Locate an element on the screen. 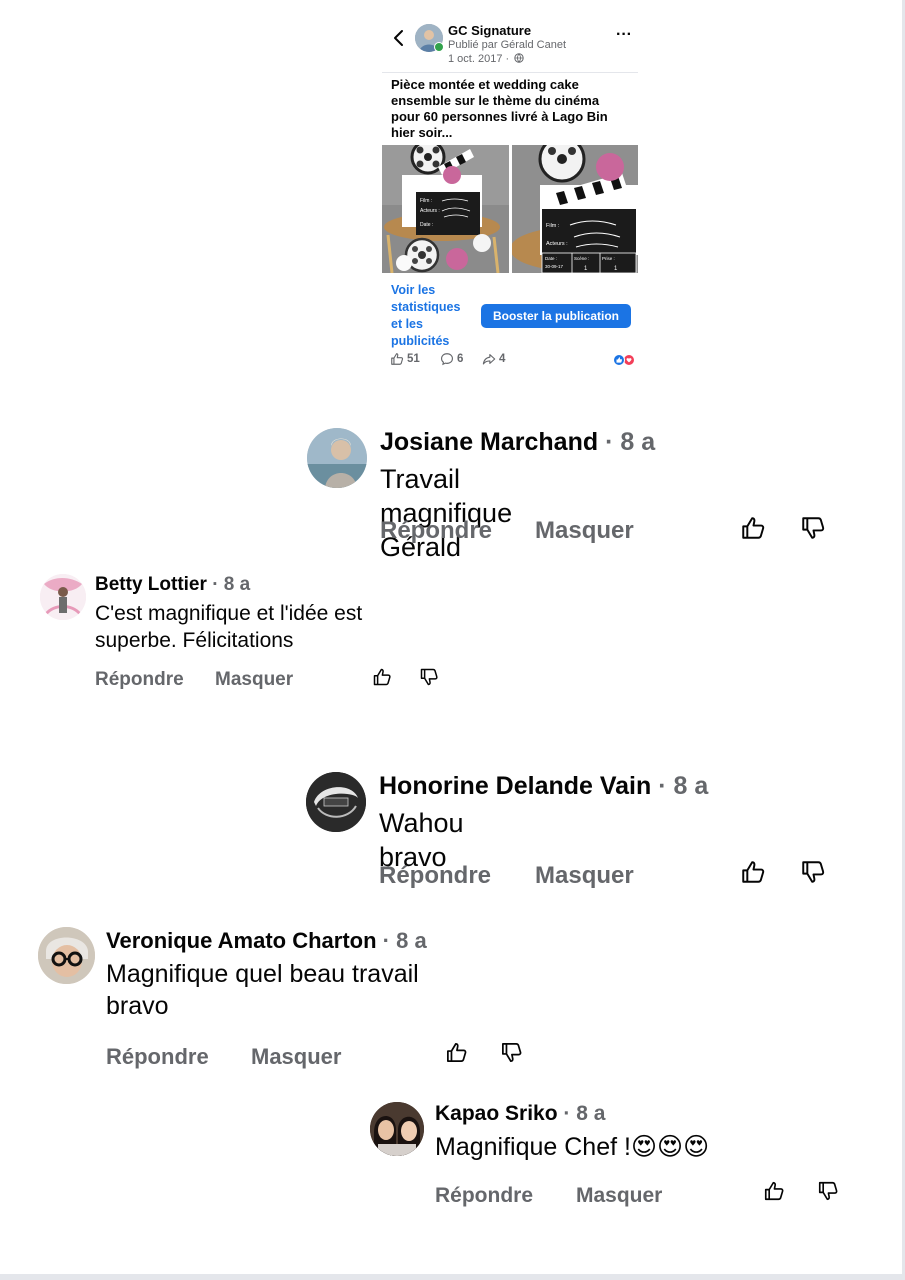 Image resolution: width=905 pixels, height=1280 pixels. comment-header: Betty Lottier · 8 a is located at coordinates (172, 585).